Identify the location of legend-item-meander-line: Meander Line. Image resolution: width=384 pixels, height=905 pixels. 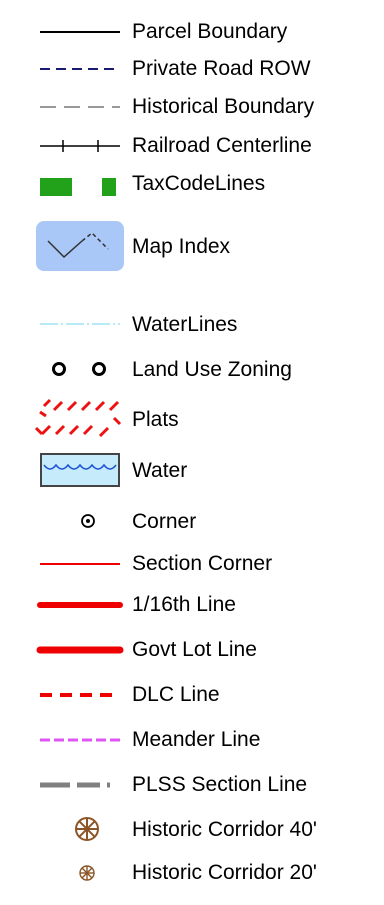
(192, 740).